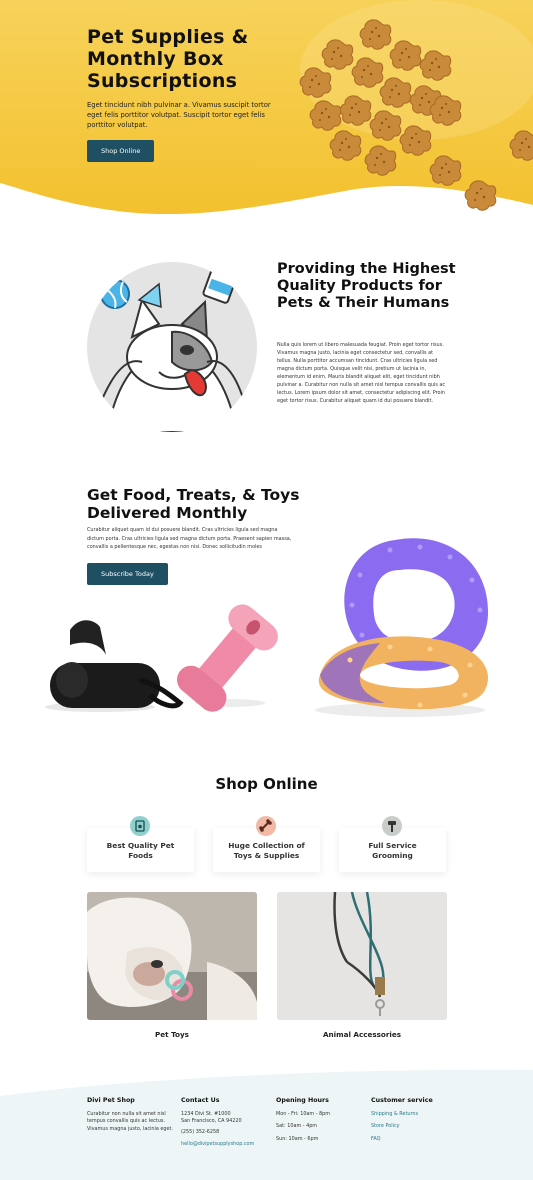 The width and height of the screenshot is (533, 1180). Describe the element at coordinates (200, 1131) in the screenshot. I see `footer-phone: (255) 352-6258` at that location.